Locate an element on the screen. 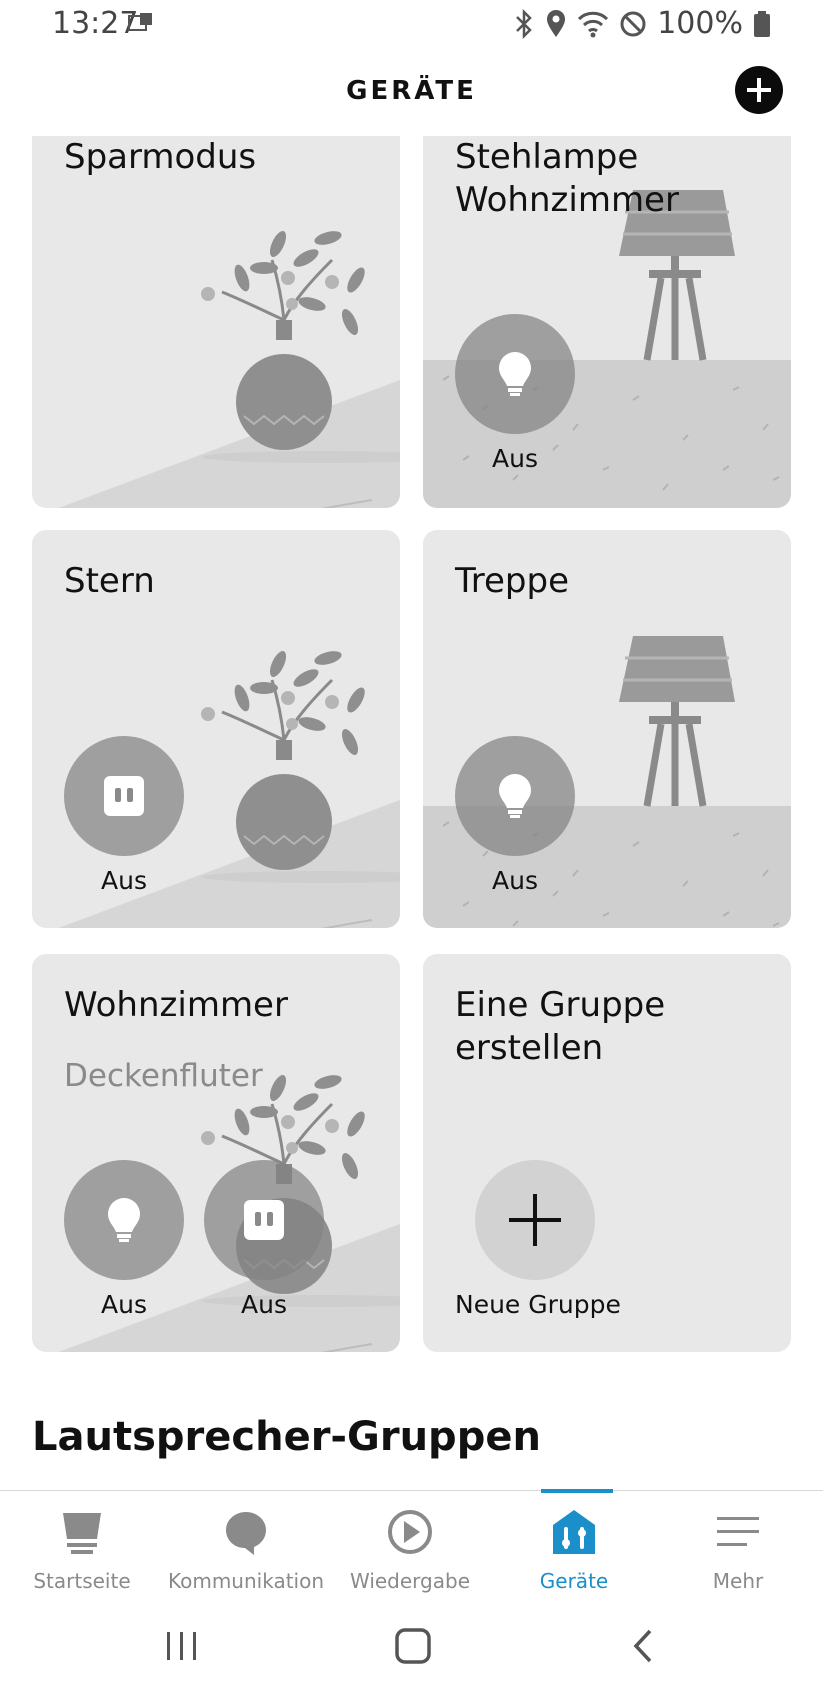 The height and width of the screenshot is (1692, 823). nav-label: Geräte is located at coordinates (574, 1581).